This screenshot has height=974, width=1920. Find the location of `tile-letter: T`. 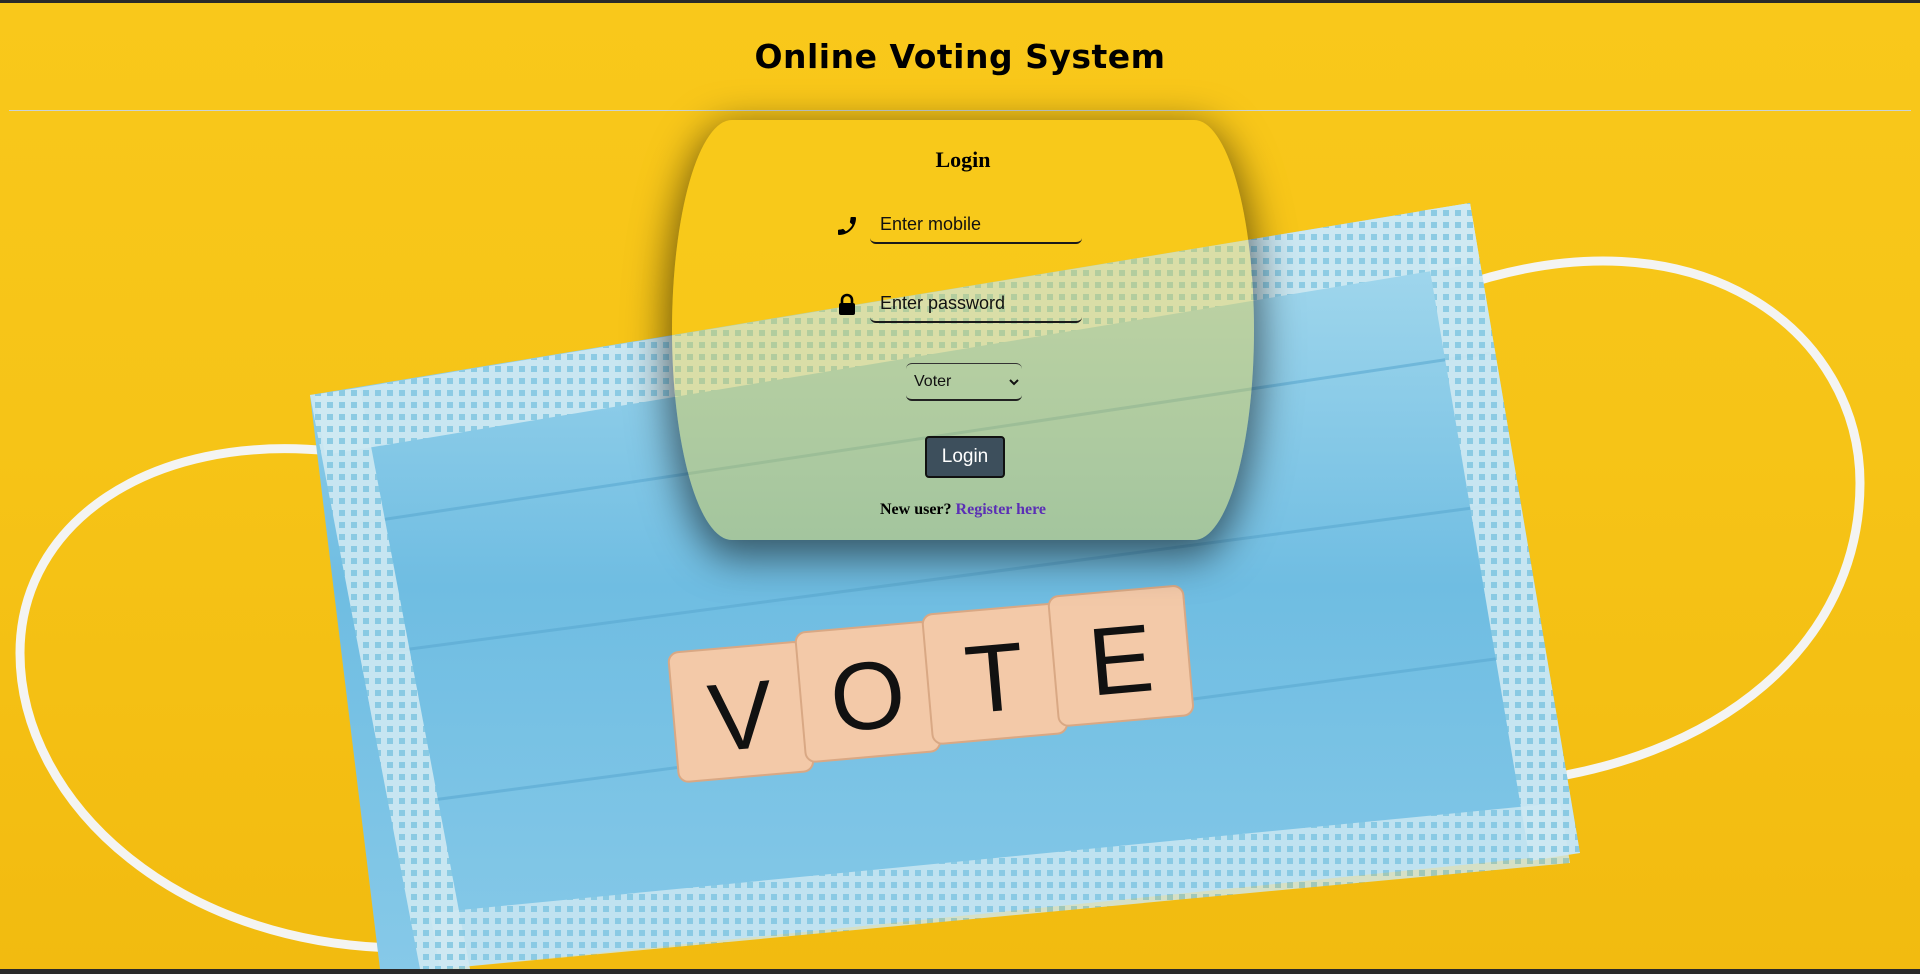

tile-letter: T is located at coordinates (995, 679).